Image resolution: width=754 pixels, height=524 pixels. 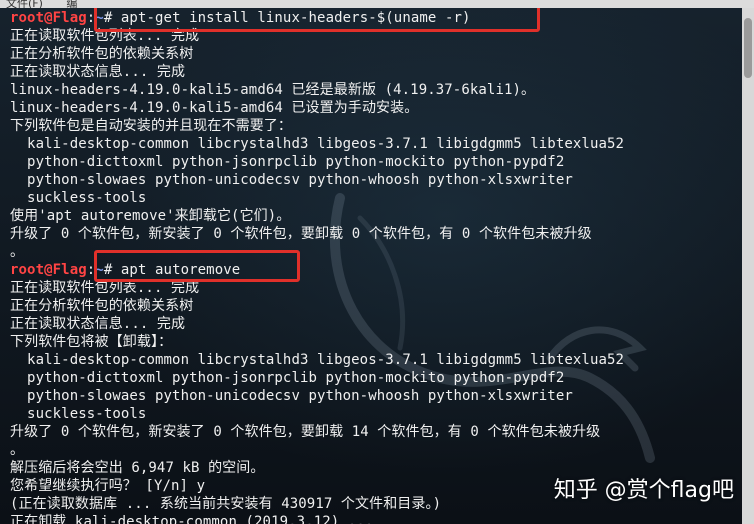 What do you see at coordinates (643, 490) in the screenshot?
I see `watermark: 知乎 @赏个flag吧` at bounding box center [643, 490].